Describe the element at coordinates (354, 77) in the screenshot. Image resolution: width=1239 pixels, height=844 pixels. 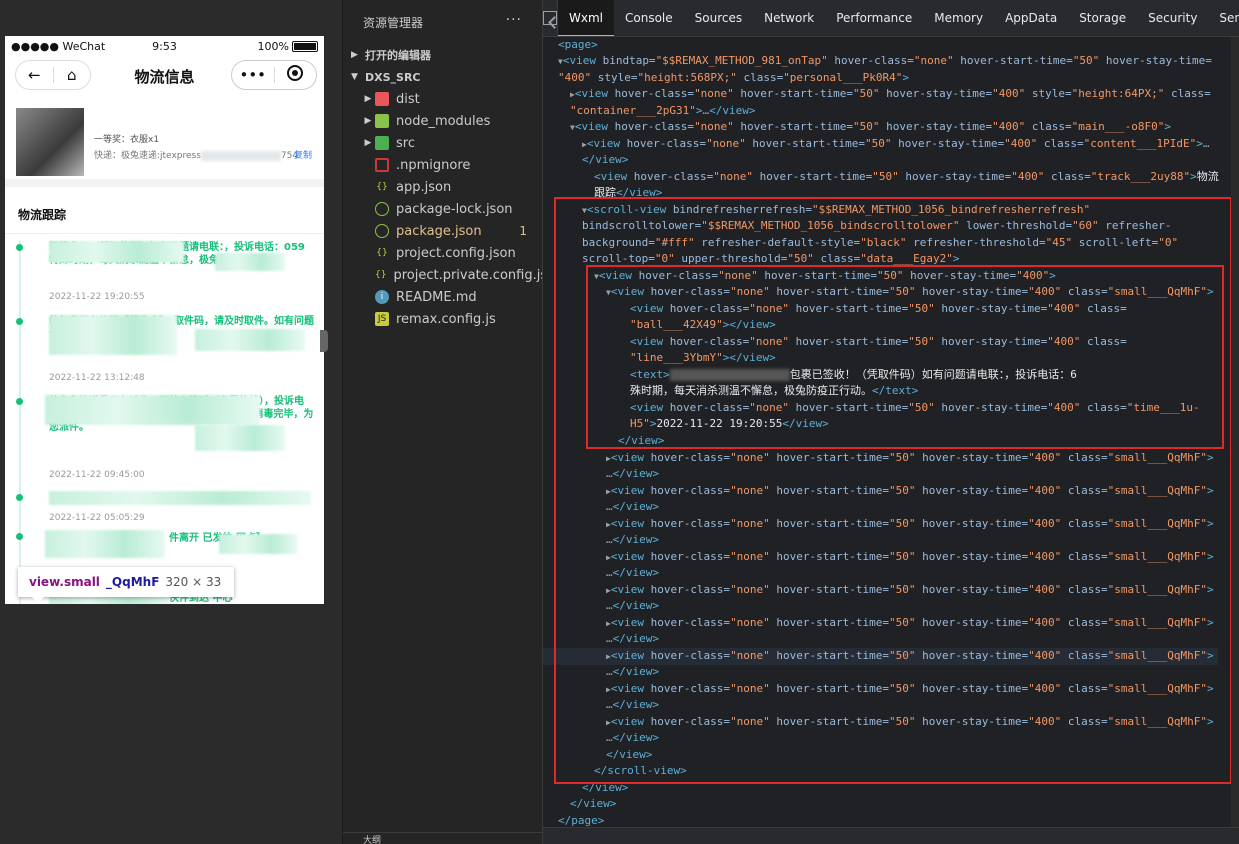
I see `chevron-down-icon: ▼` at that location.